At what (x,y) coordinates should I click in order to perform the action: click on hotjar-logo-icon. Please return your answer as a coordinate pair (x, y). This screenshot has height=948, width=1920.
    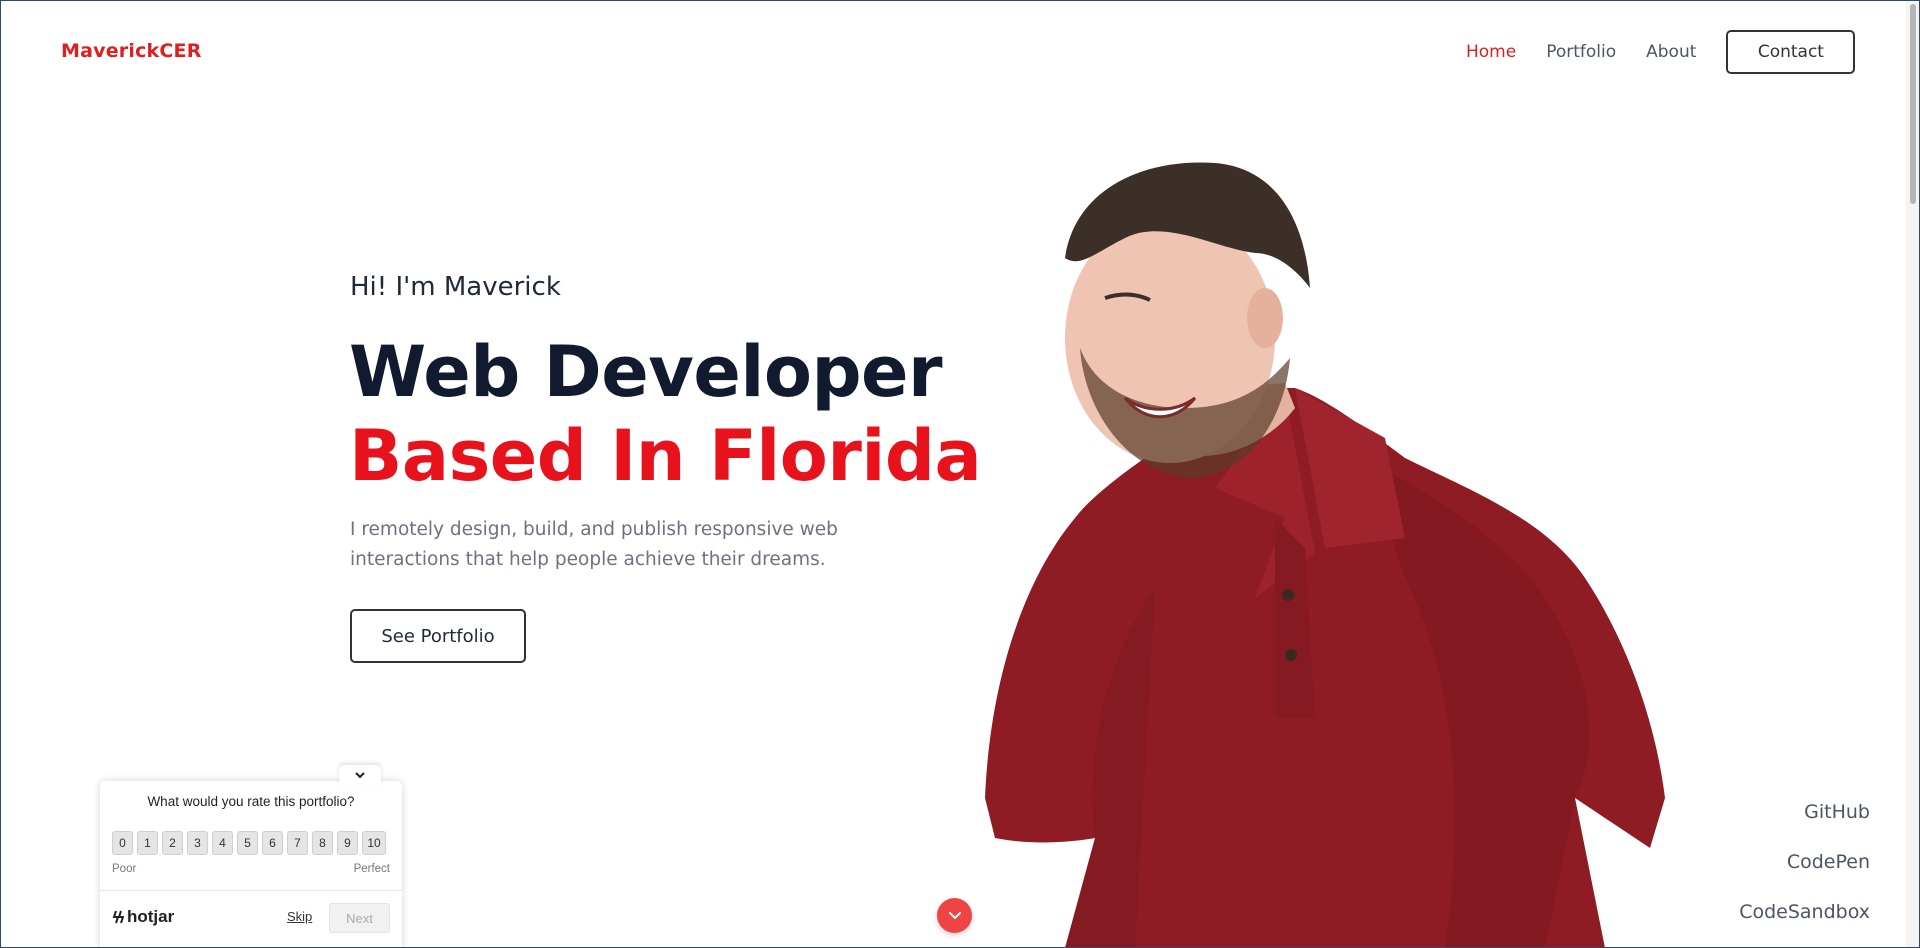
    Looking at the image, I should click on (118, 917).